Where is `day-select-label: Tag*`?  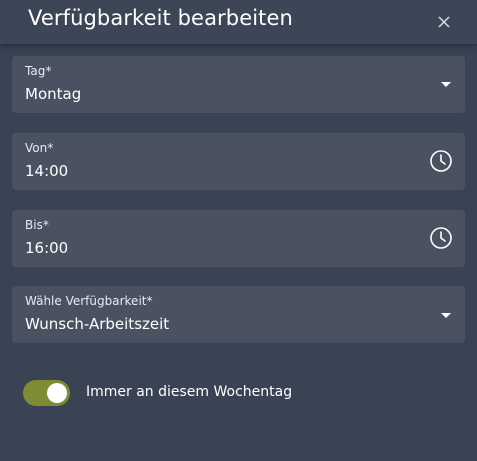 day-select-label: Tag* is located at coordinates (38, 71).